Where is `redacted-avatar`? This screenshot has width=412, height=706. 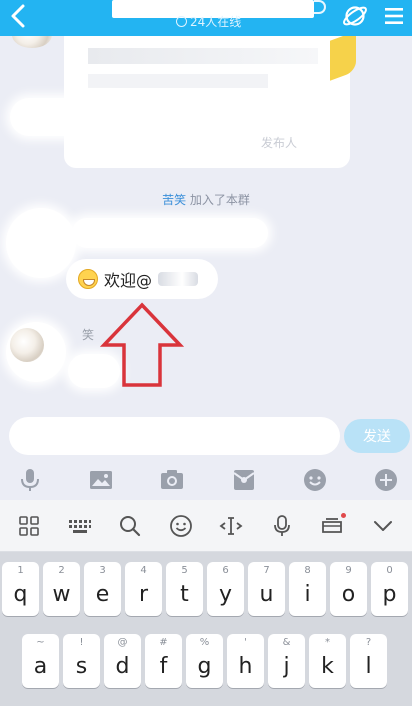
redacted-avatar is located at coordinates (41, 243).